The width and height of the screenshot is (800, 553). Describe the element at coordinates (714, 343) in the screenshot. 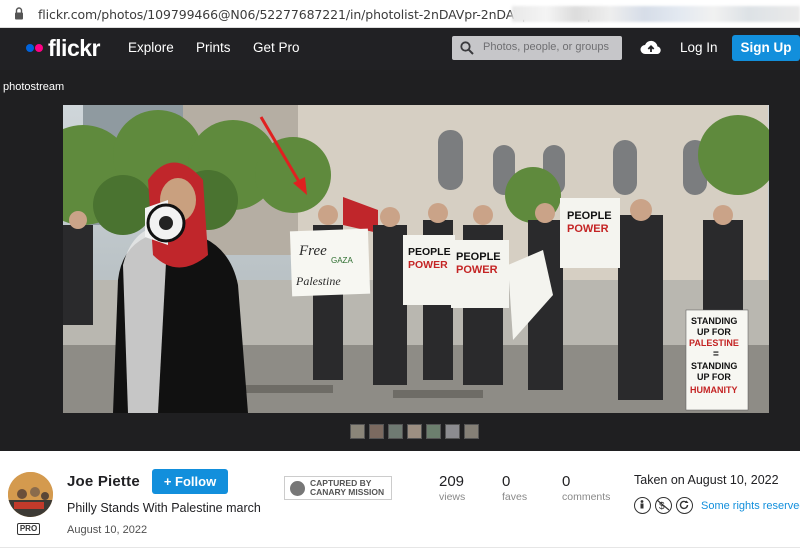

I see `svg-text: PALESTINE` at that location.